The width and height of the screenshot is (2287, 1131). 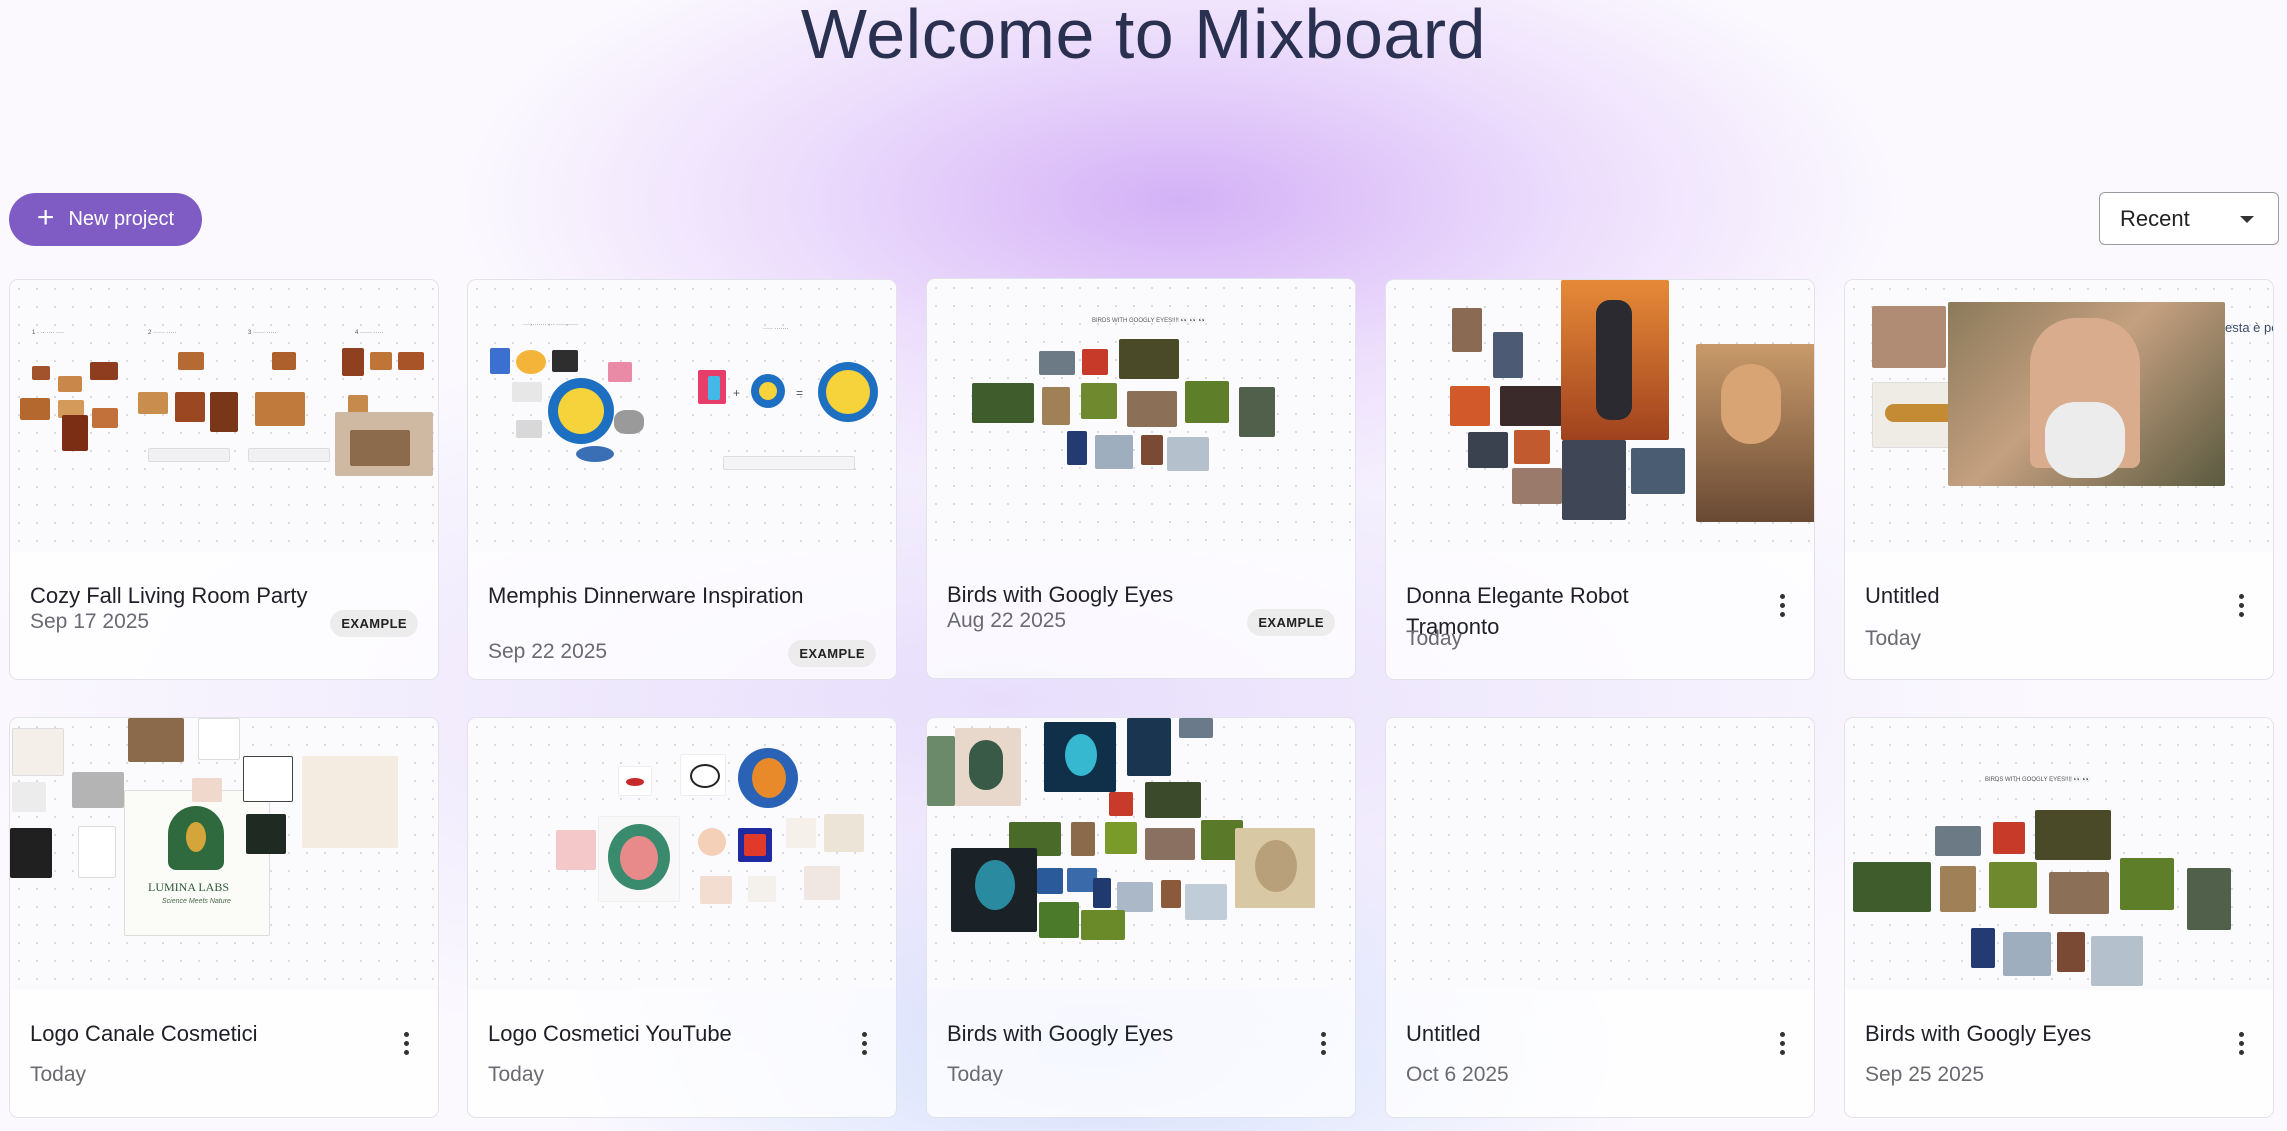 I want to click on project-name: Logo Canale Cosmetici, so click(x=144, y=1033).